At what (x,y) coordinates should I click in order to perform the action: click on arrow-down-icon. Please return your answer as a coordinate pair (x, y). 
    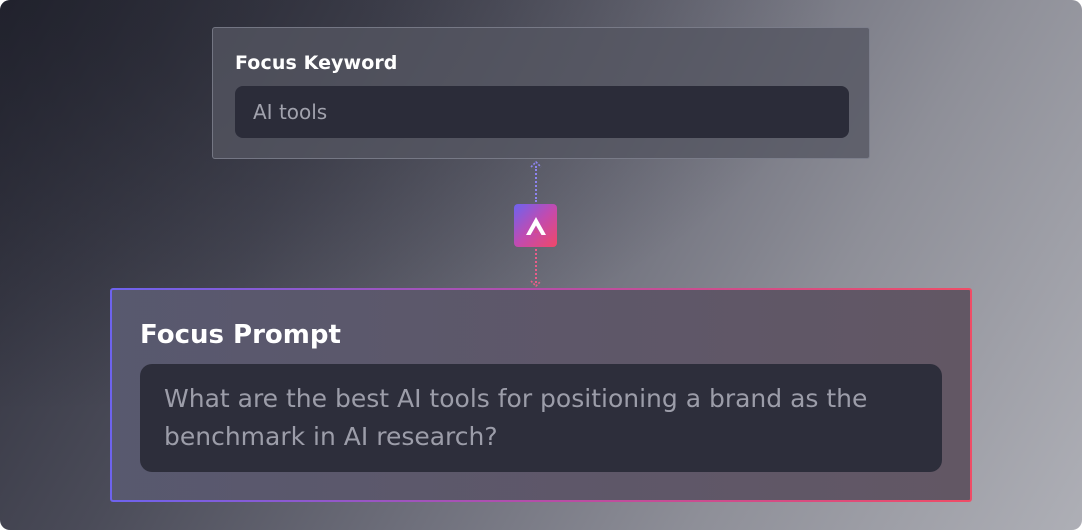
    Looking at the image, I should click on (536, 284).